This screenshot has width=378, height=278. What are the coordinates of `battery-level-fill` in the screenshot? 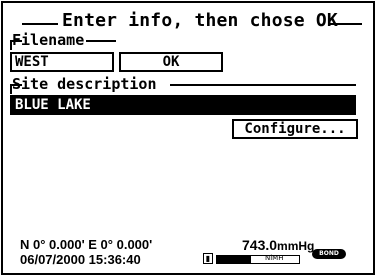 It's located at (234, 259).